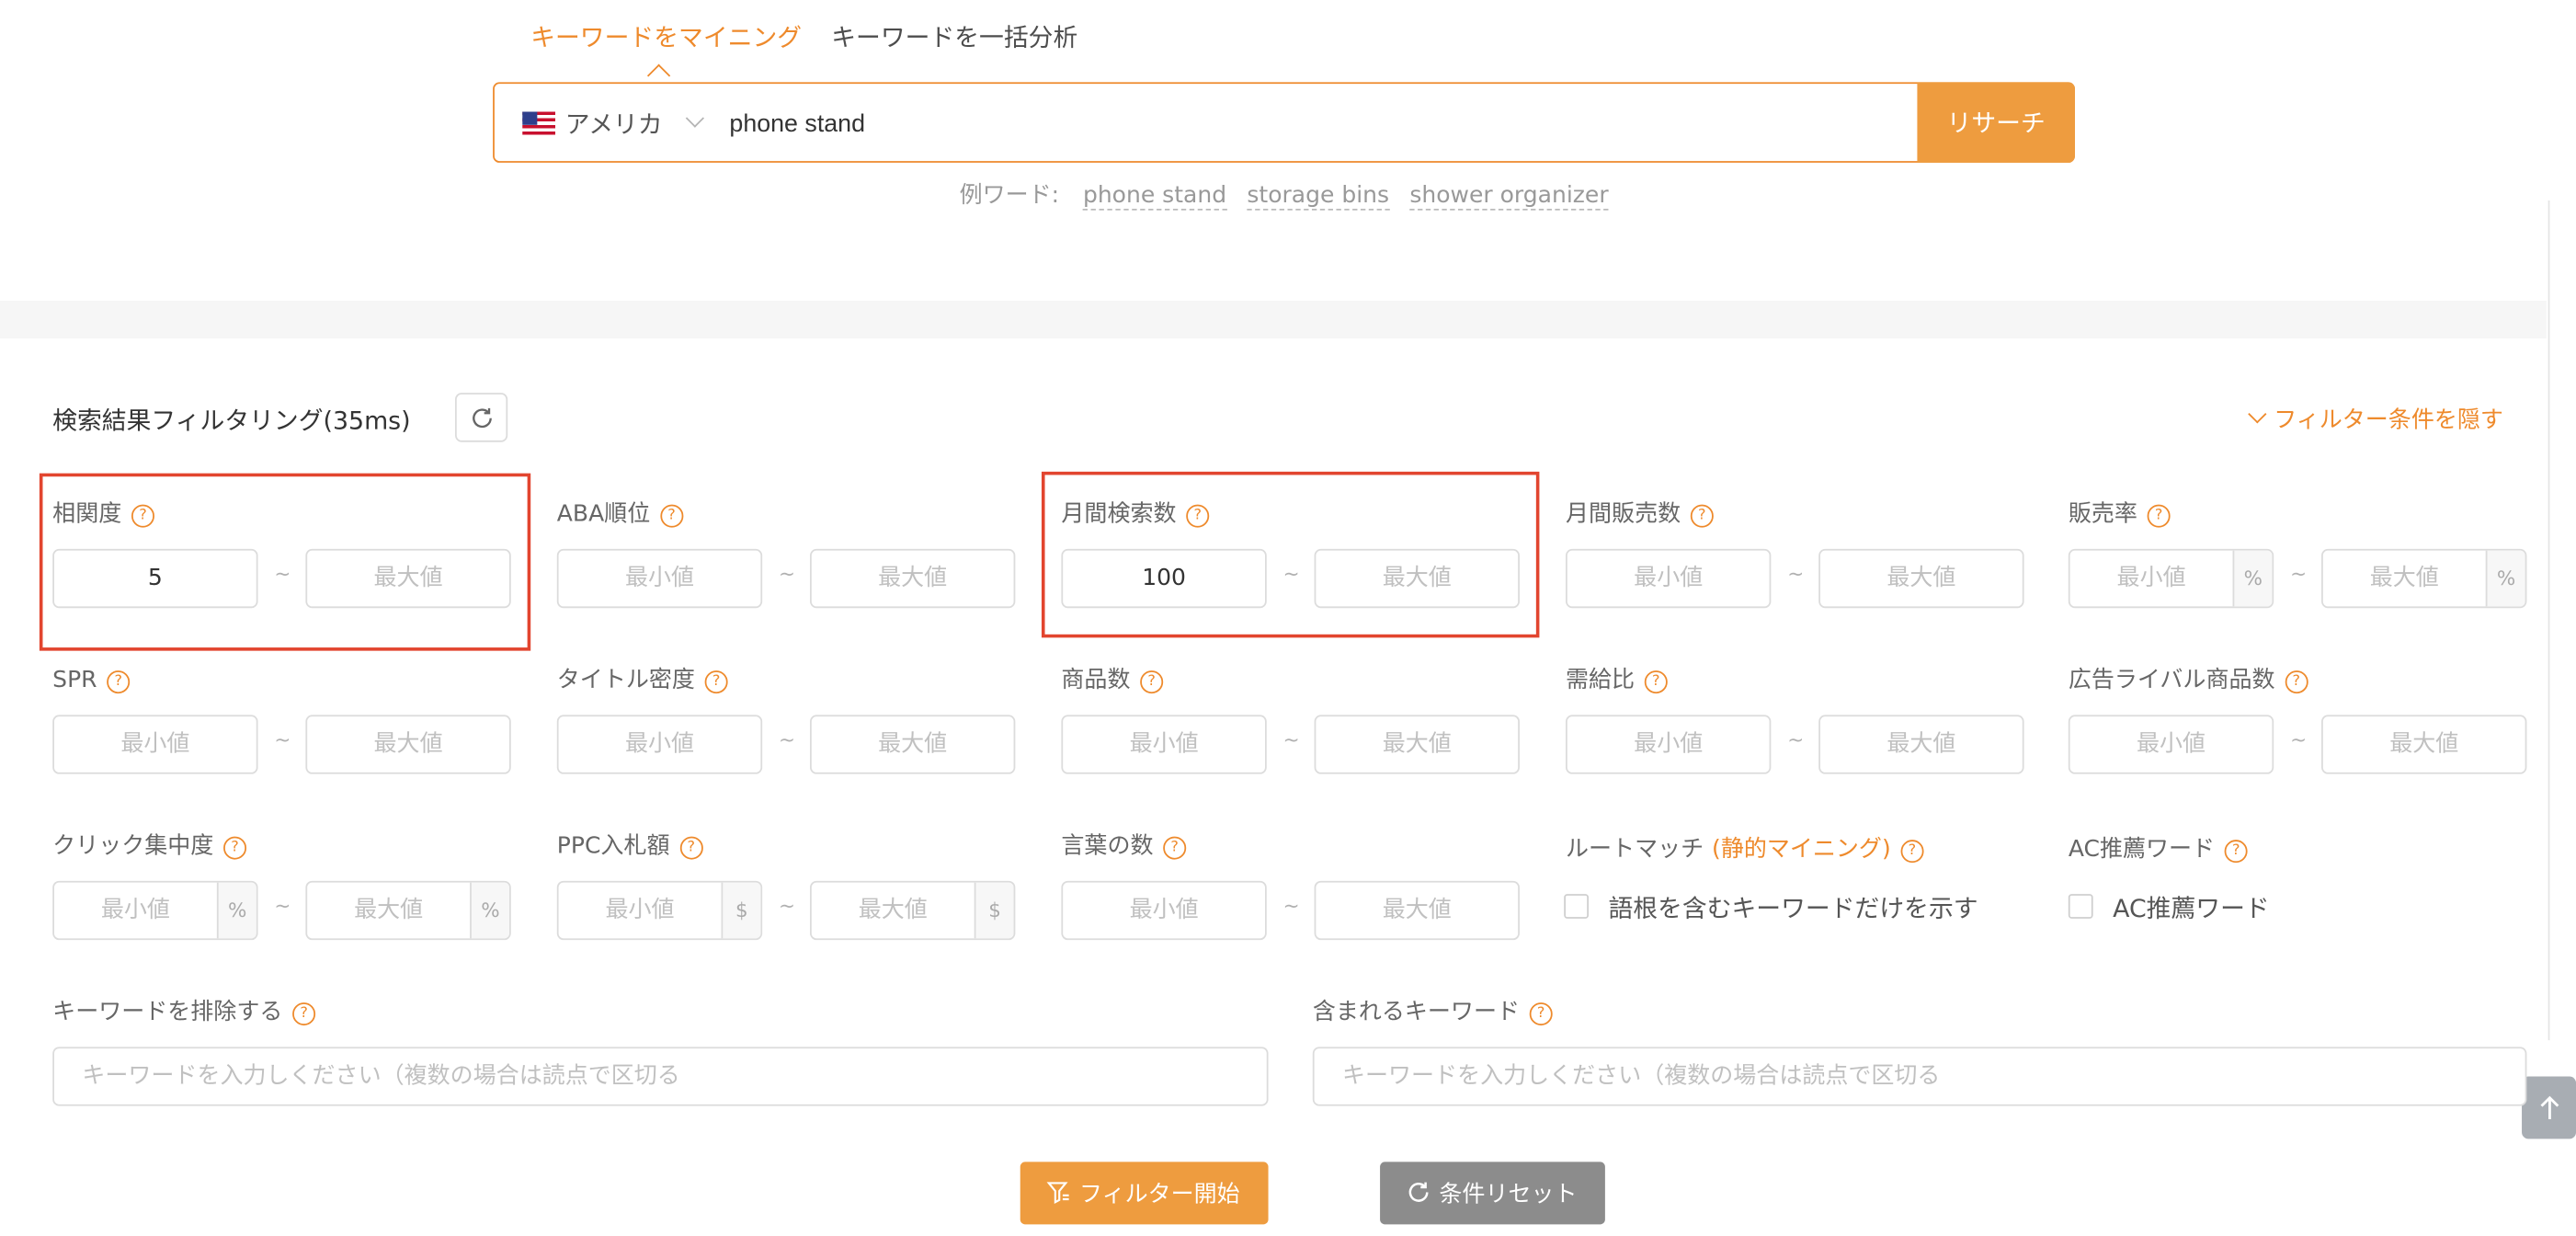  What do you see at coordinates (659, 744) in the screenshot?
I see `title-density-min-field` at bounding box center [659, 744].